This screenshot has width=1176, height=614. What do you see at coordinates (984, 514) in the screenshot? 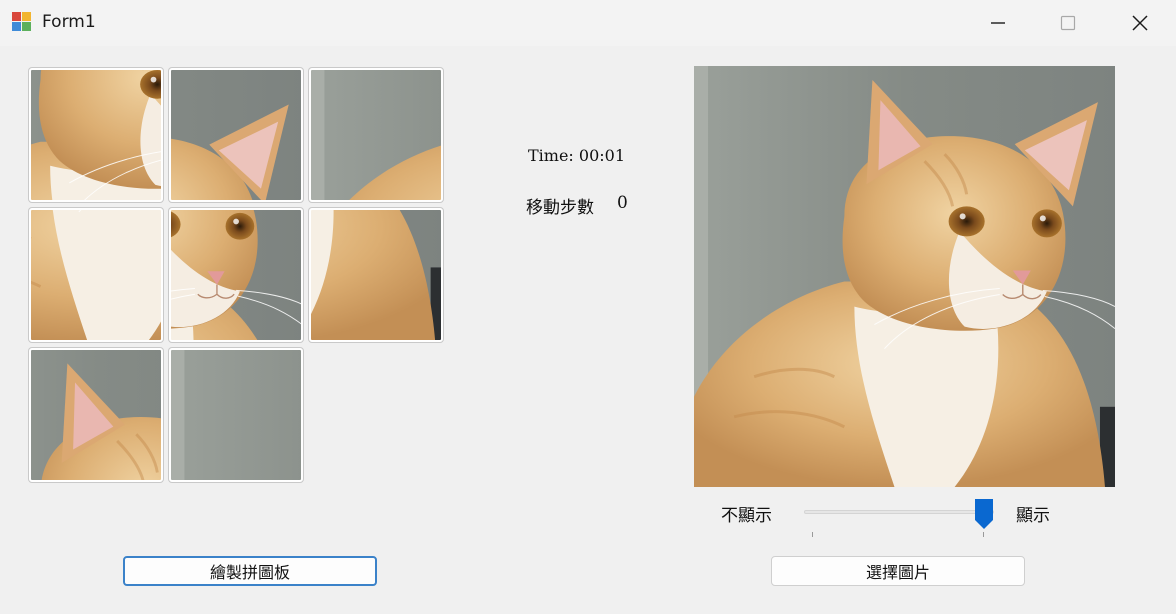
I see `slider-thumb` at bounding box center [984, 514].